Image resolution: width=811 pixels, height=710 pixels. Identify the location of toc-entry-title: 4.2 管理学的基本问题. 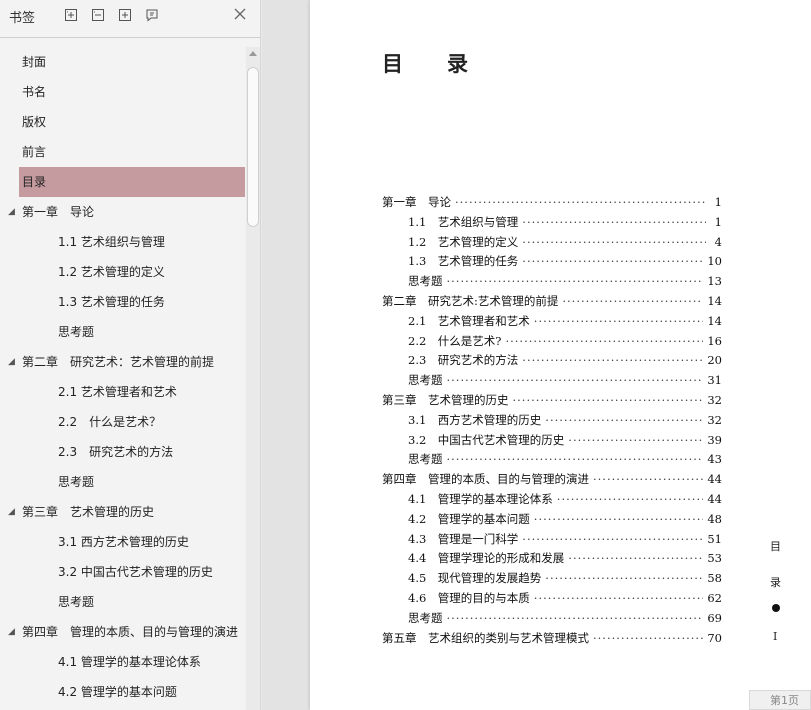
(469, 518).